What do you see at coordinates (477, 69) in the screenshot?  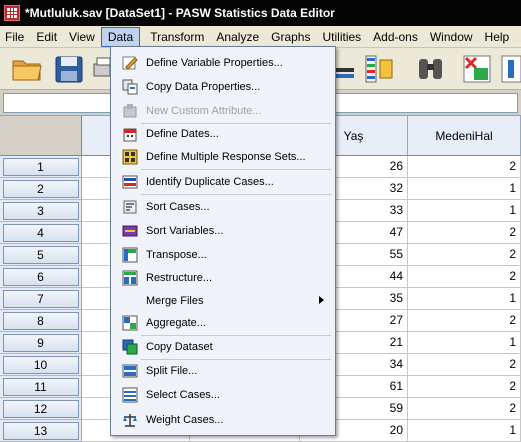 I see `insert-cases-icon` at bounding box center [477, 69].